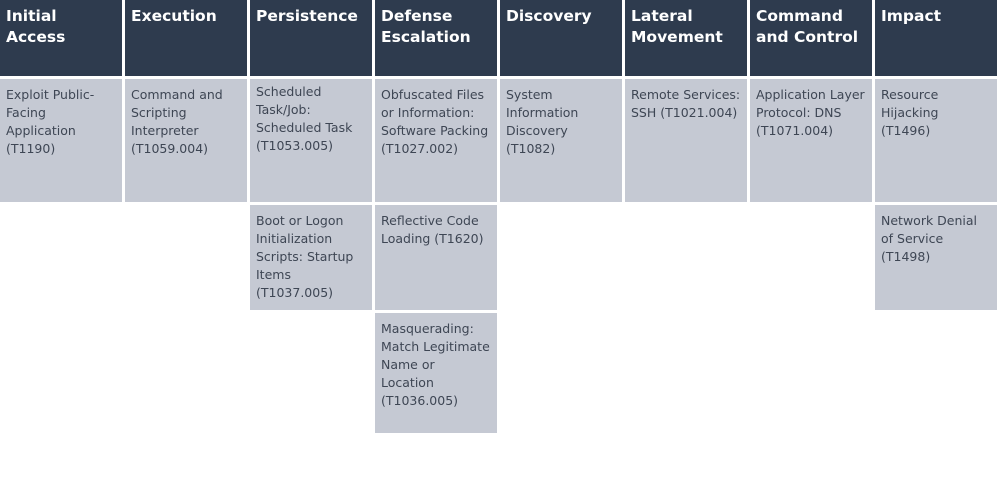 The height and width of the screenshot is (500, 1000). I want to click on tactic-header: Persistence, so click(311, 38).